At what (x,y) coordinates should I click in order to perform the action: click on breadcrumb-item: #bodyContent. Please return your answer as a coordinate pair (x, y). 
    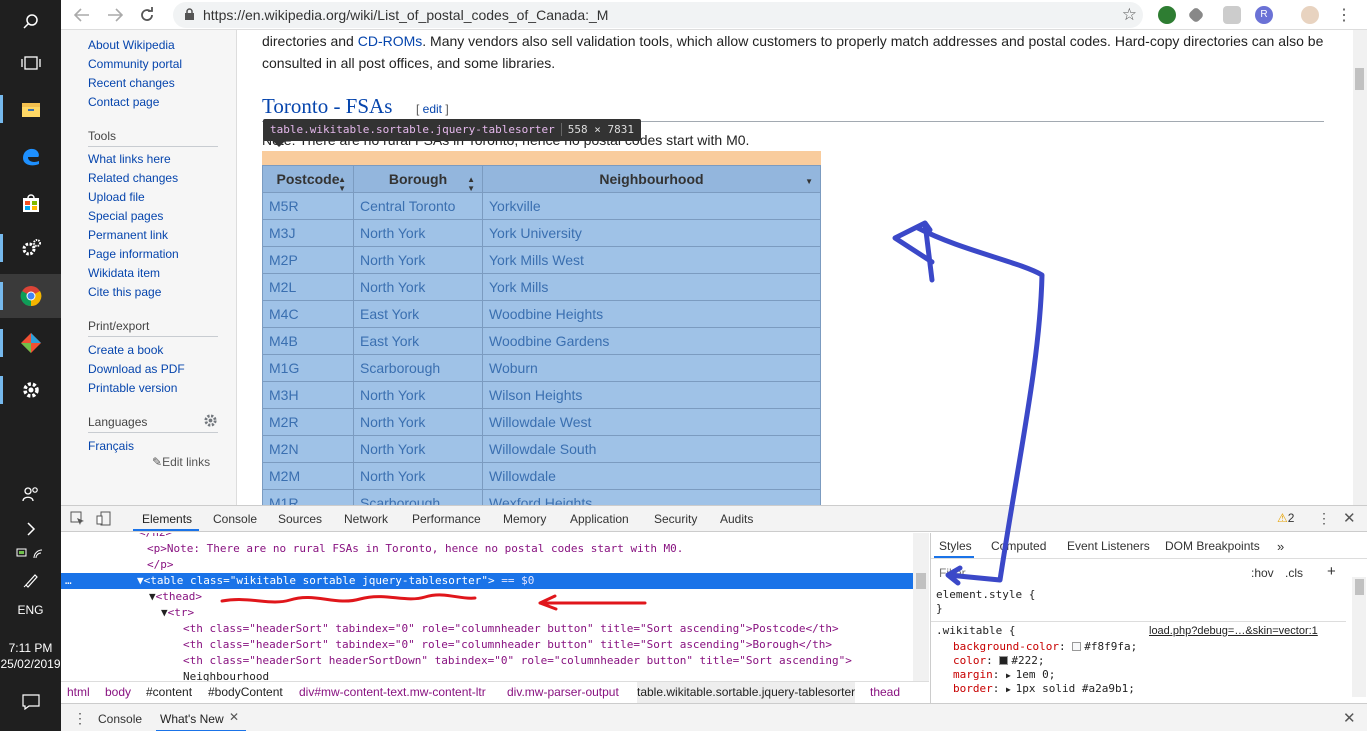
    Looking at the image, I should click on (245, 692).